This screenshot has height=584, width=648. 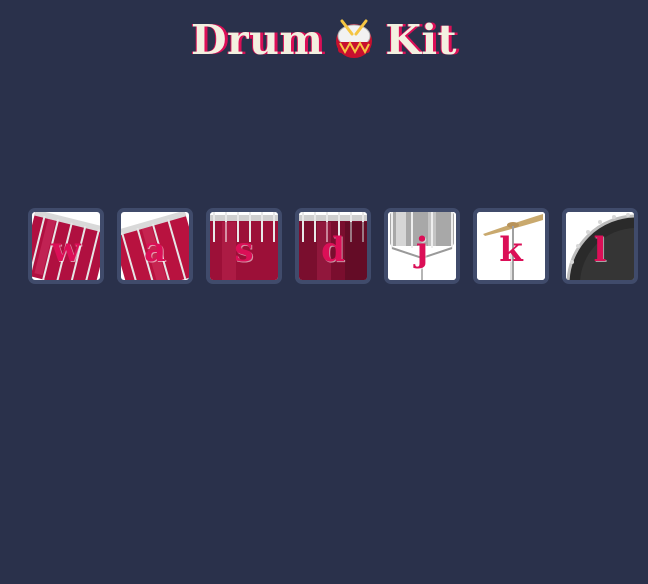 What do you see at coordinates (354, 39) in the screenshot?
I see `drum-emoji-icon` at bounding box center [354, 39].